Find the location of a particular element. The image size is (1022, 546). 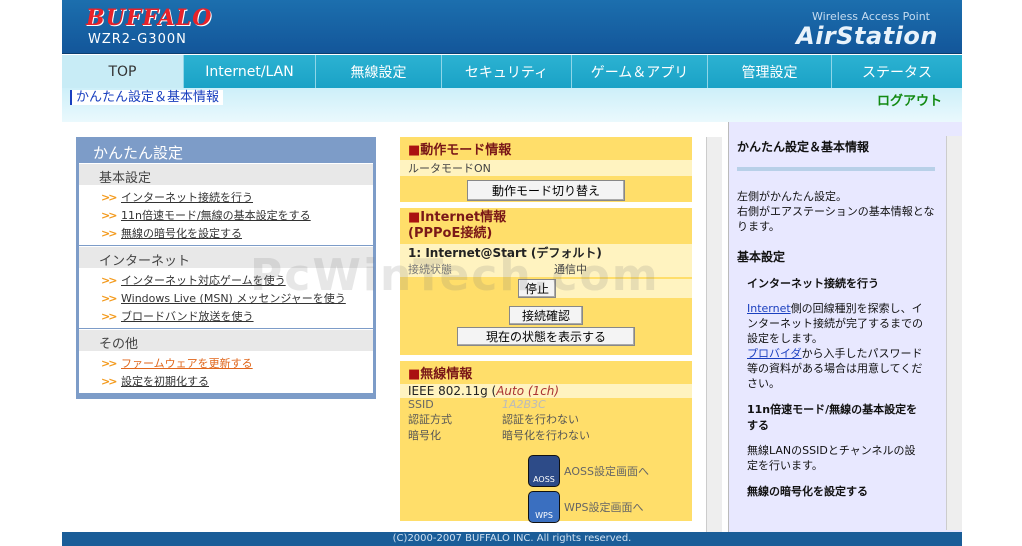

link-factory-reset: 設定を初期化する is located at coordinates (165, 381).